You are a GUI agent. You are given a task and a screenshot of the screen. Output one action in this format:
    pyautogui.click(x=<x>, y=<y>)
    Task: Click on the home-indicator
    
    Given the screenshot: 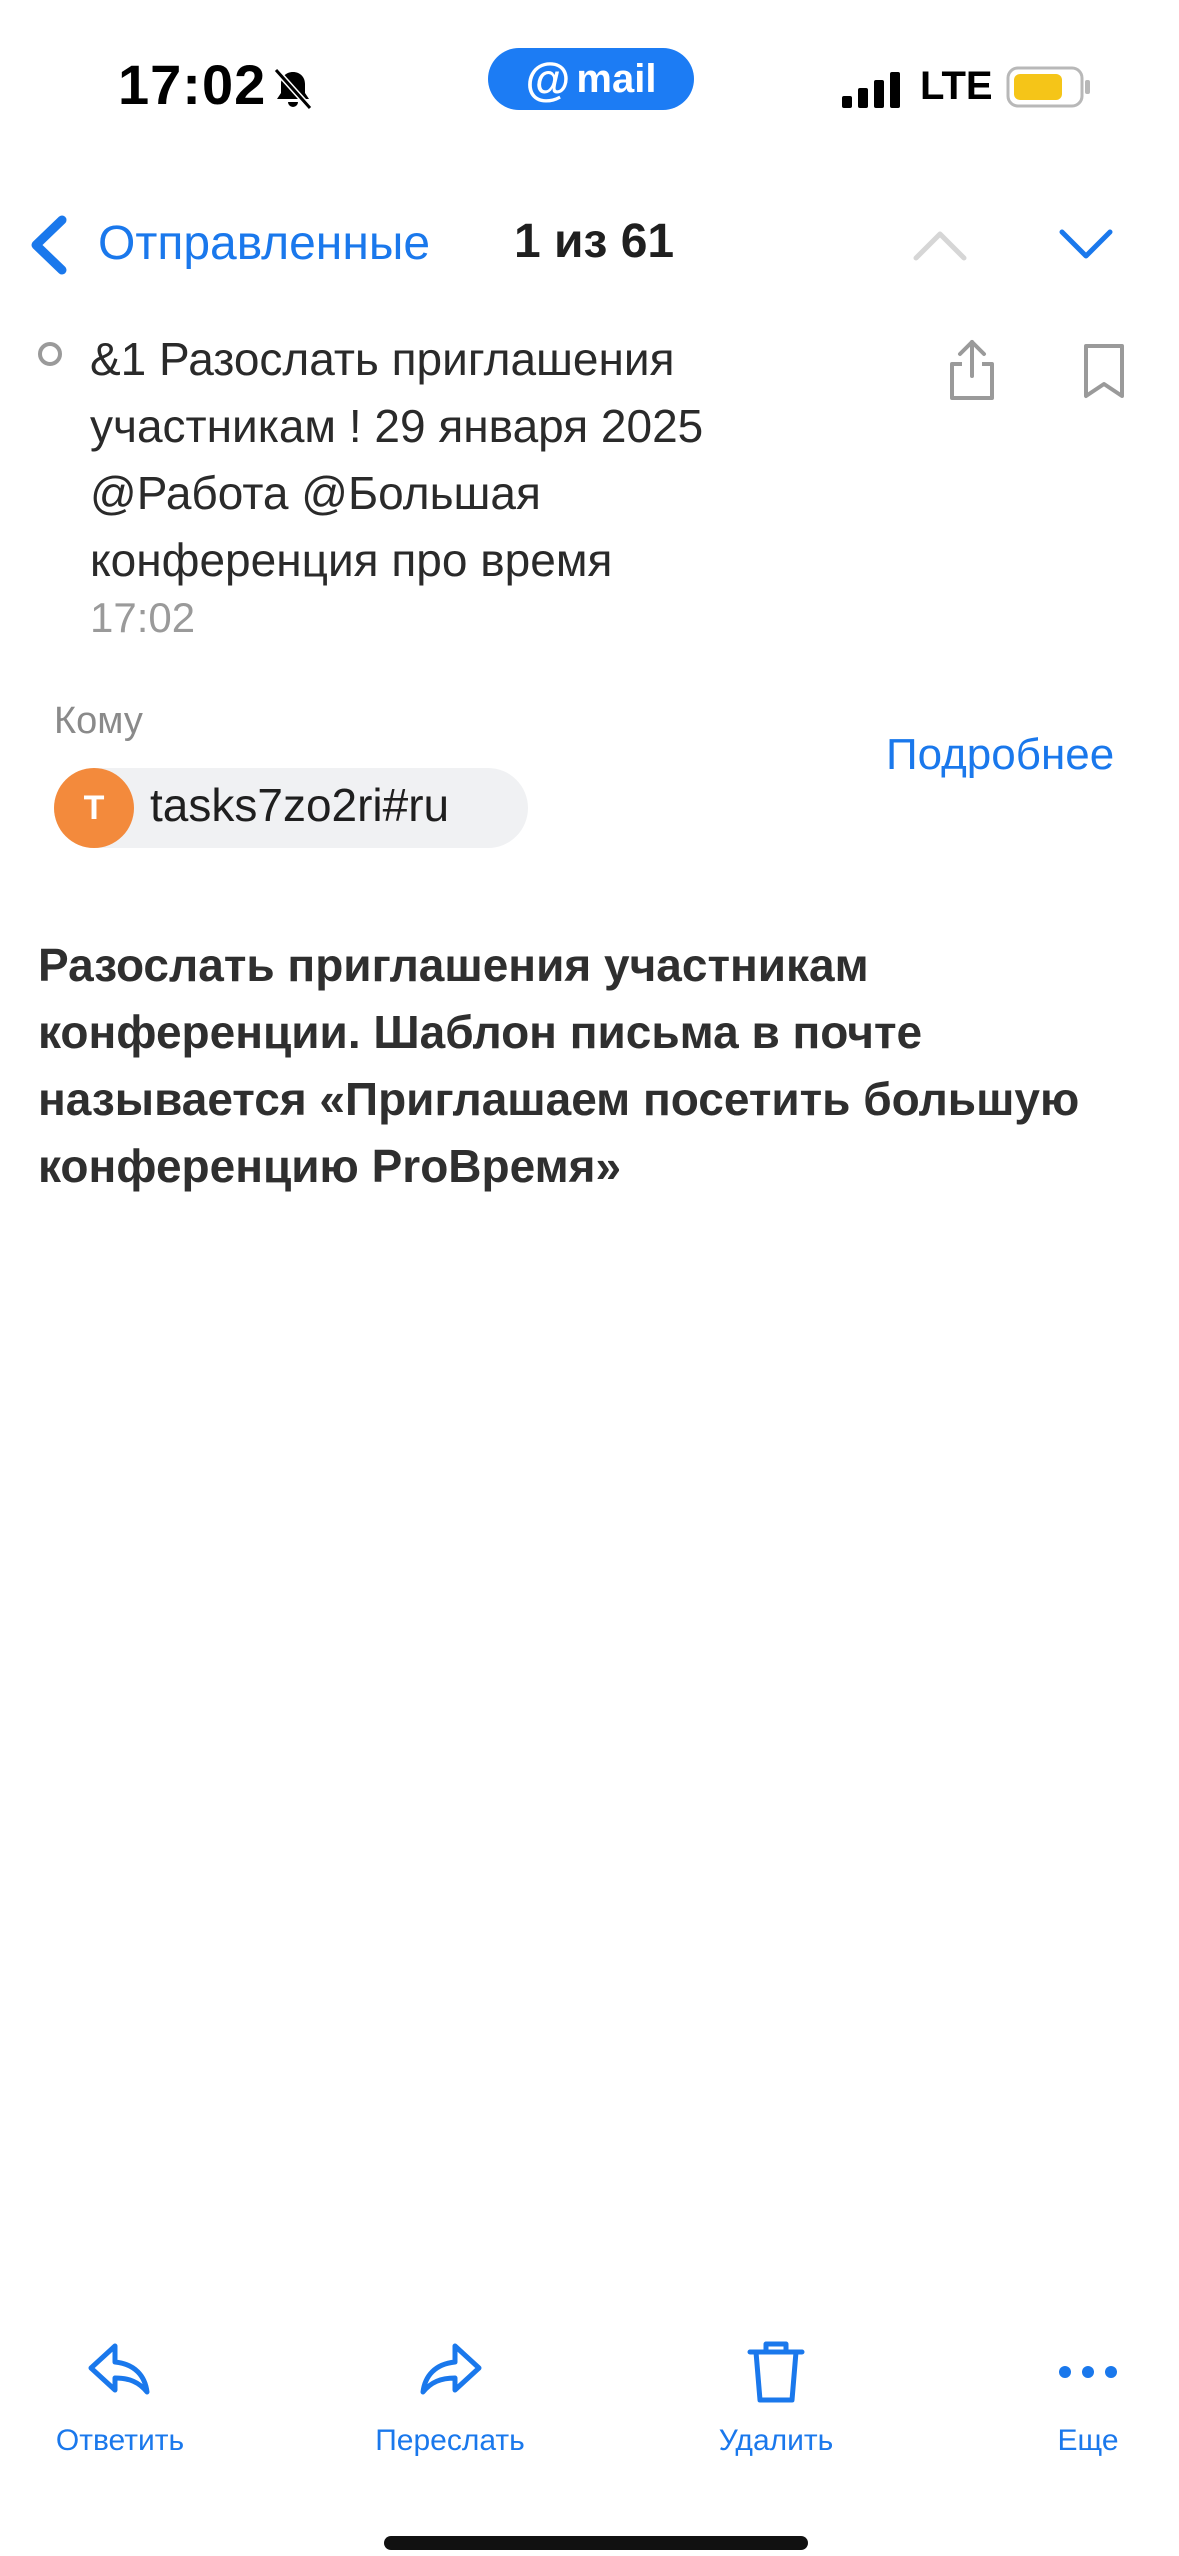 What is the action you would take?
    pyautogui.click(x=596, y=2543)
    